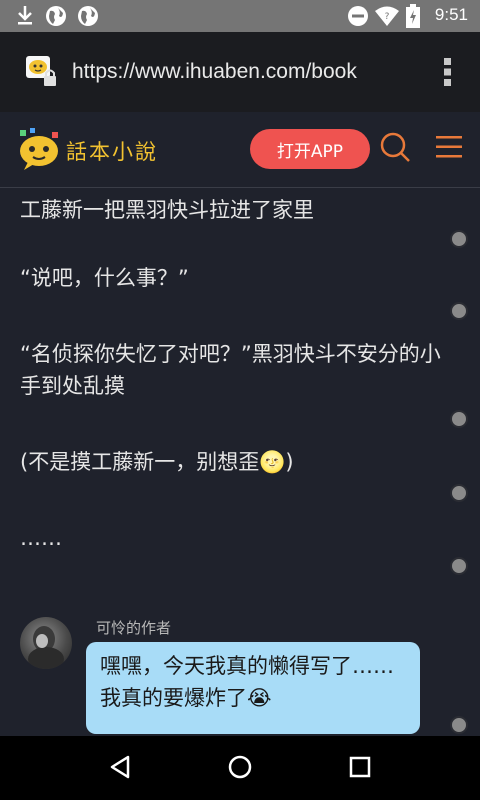 The image size is (480, 800). Describe the element at coordinates (449, 147) in the screenshot. I see `hamburger-menu-icon` at that location.